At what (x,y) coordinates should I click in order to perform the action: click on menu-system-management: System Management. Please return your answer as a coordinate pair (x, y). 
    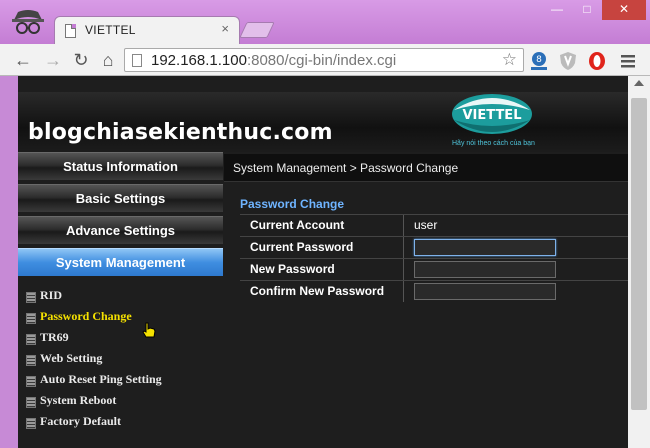
    Looking at the image, I should click on (120, 262).